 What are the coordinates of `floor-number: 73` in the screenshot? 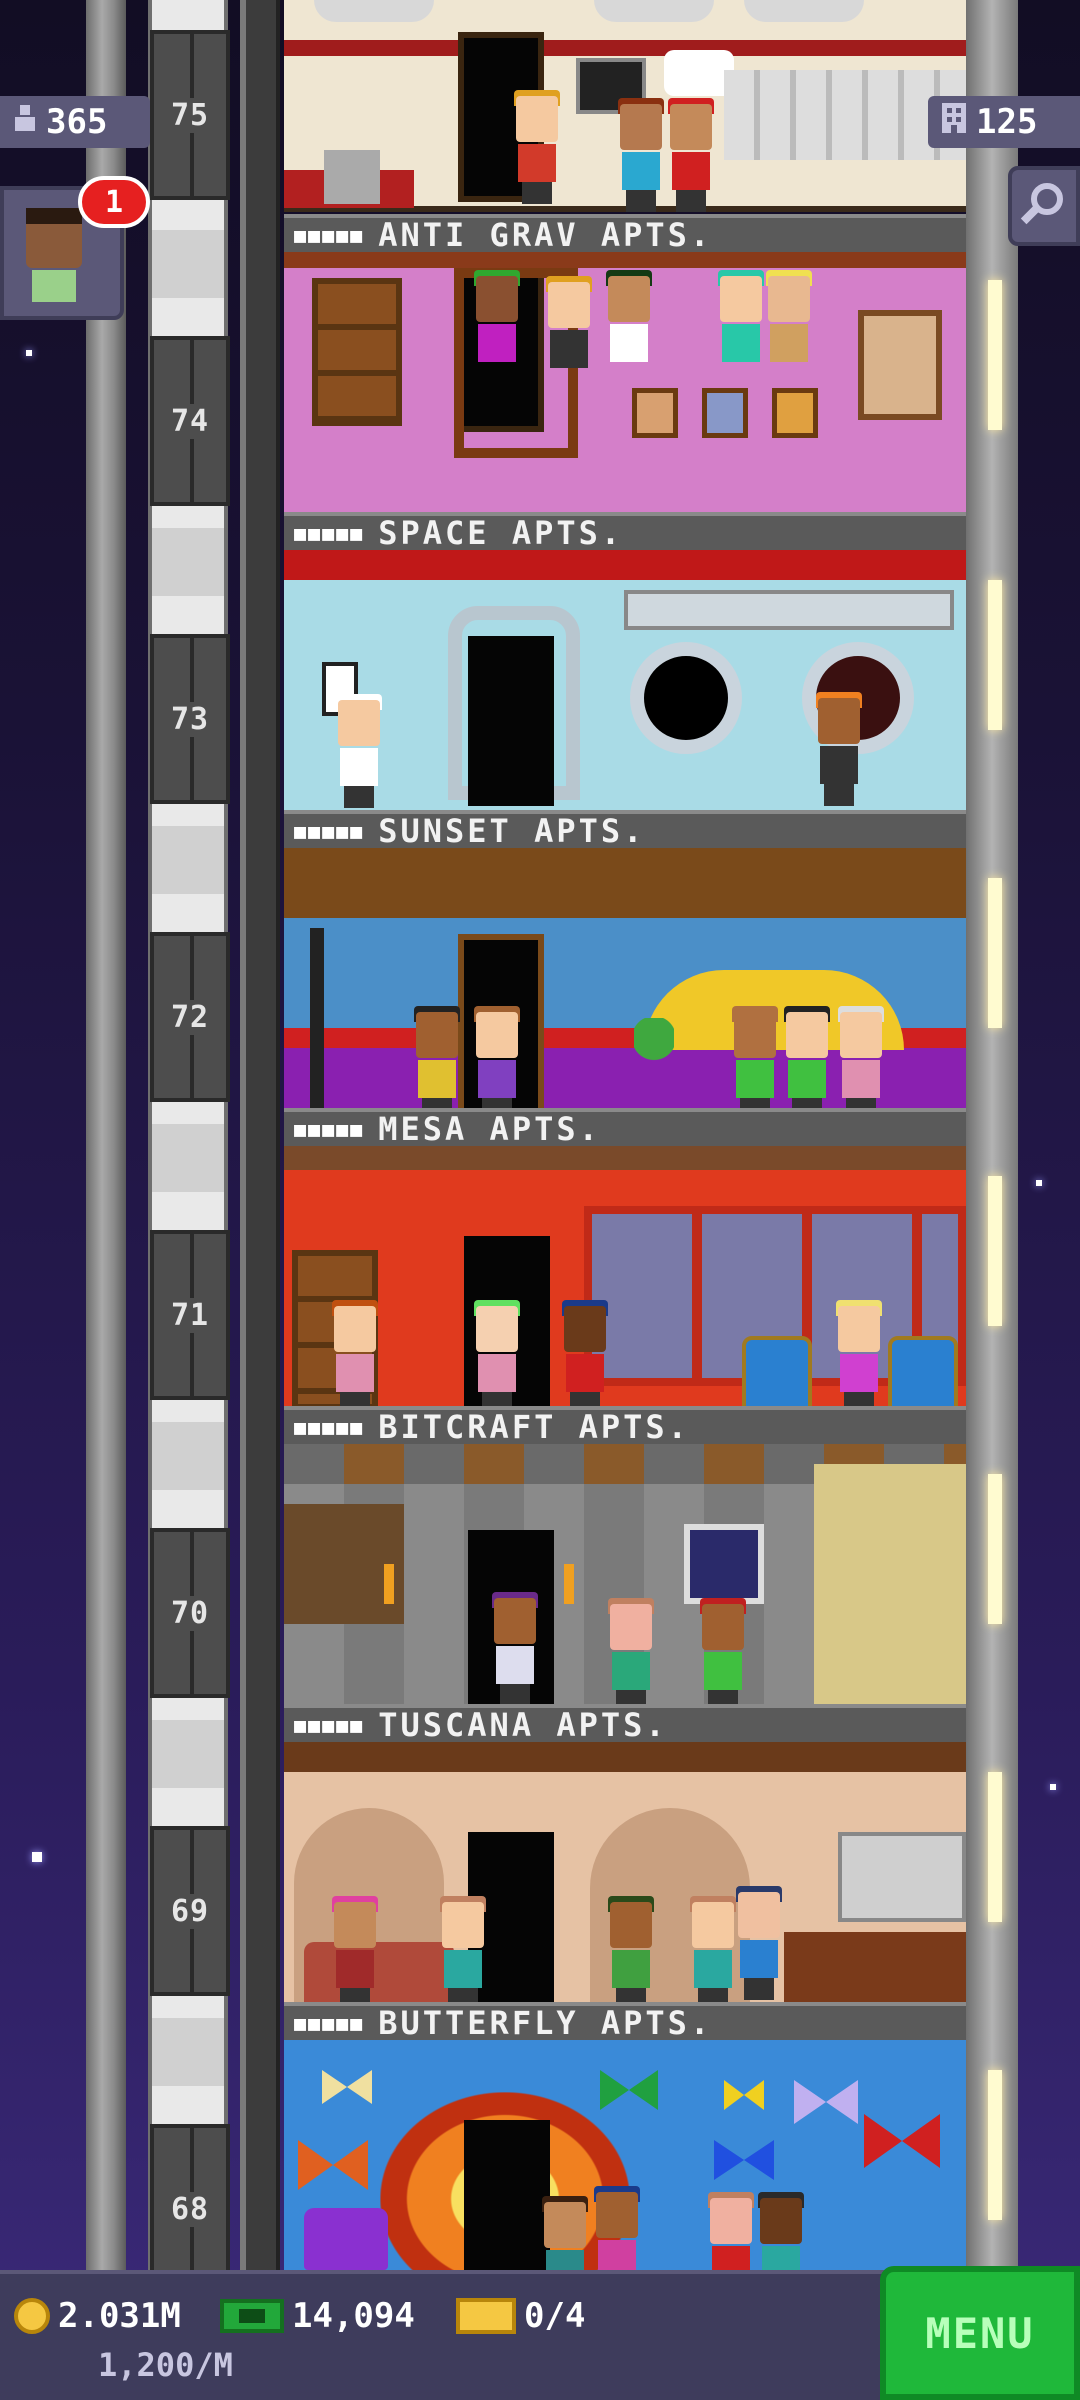 It's located at (190, 719).